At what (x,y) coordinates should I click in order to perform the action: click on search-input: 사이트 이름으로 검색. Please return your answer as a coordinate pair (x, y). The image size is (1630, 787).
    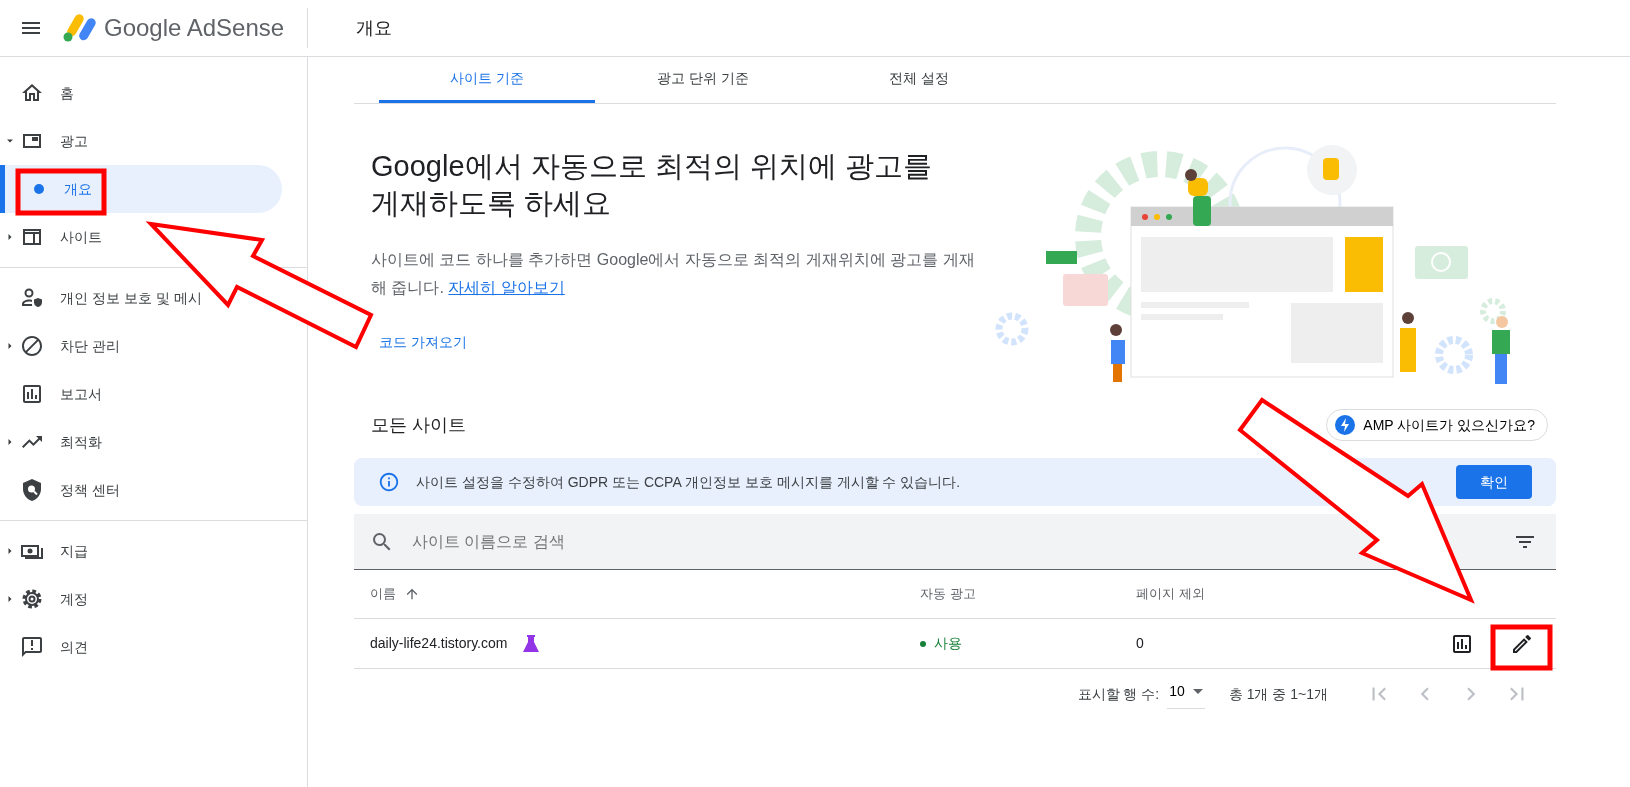
    Looking at the image, I should click on (960, 541).